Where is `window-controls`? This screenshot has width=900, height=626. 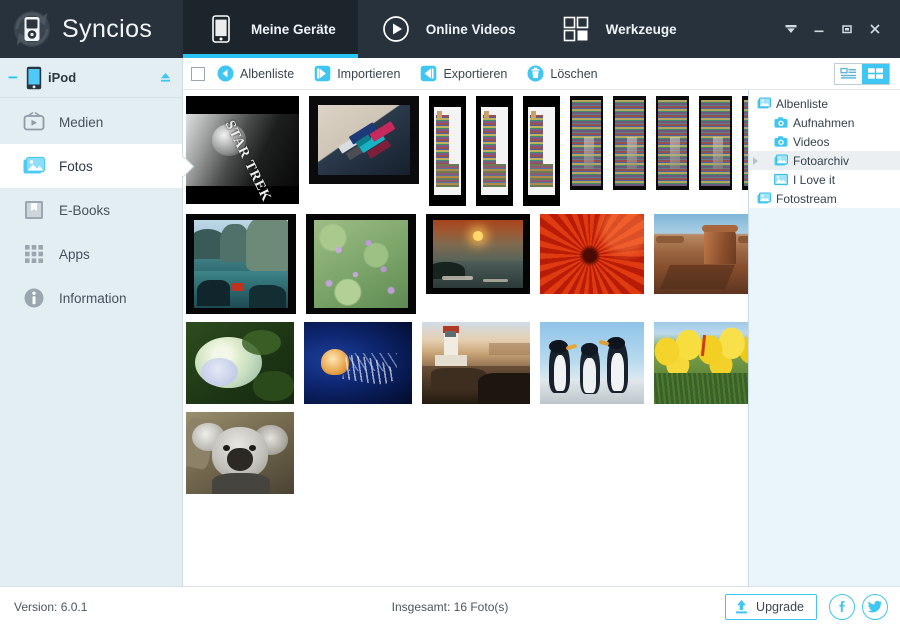 window-controls is located at coordinates (839, 29).